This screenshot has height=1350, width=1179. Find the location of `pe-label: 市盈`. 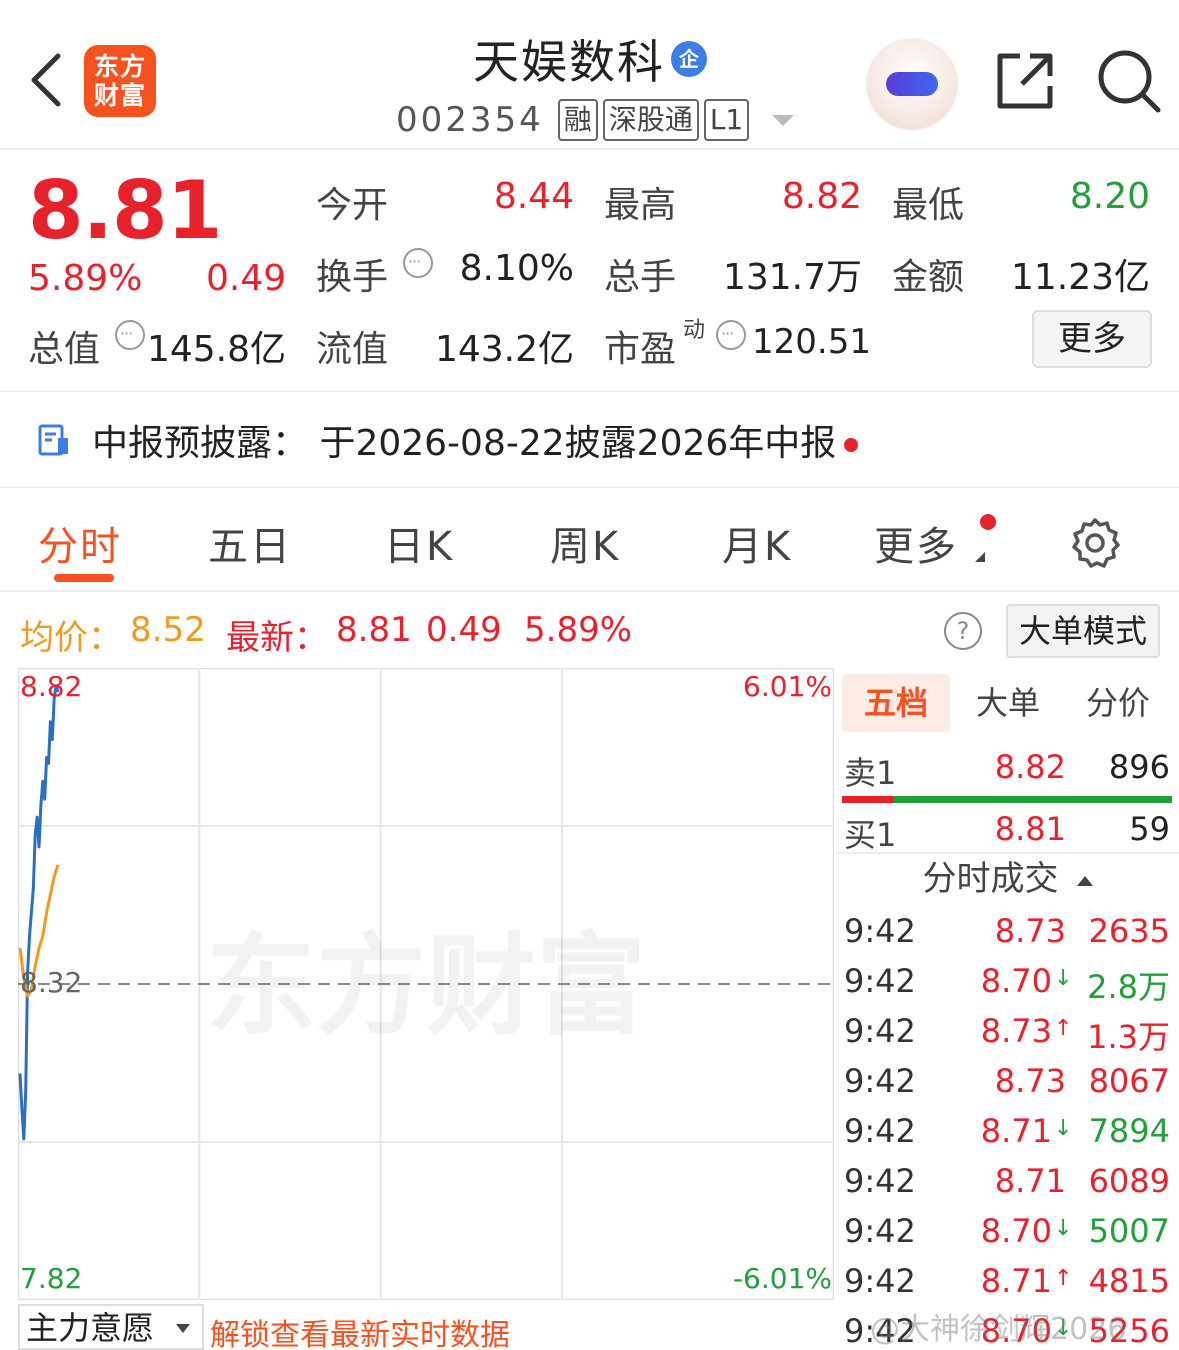

pe-label: 市盈 is located at coordinates (640, 349).